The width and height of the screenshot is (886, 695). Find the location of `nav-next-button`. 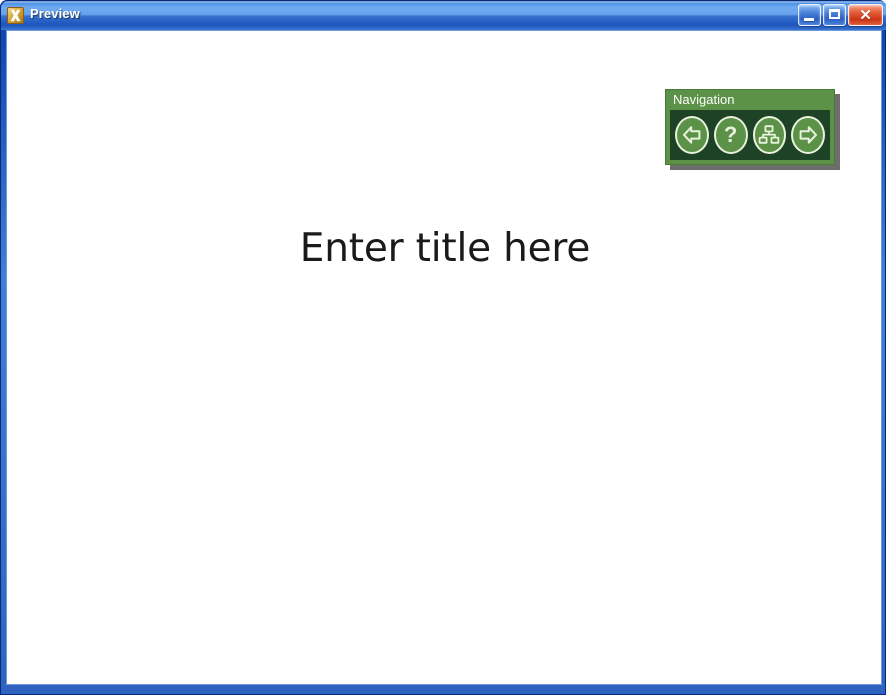

nav-next-button is located at coordinates (808, 135).